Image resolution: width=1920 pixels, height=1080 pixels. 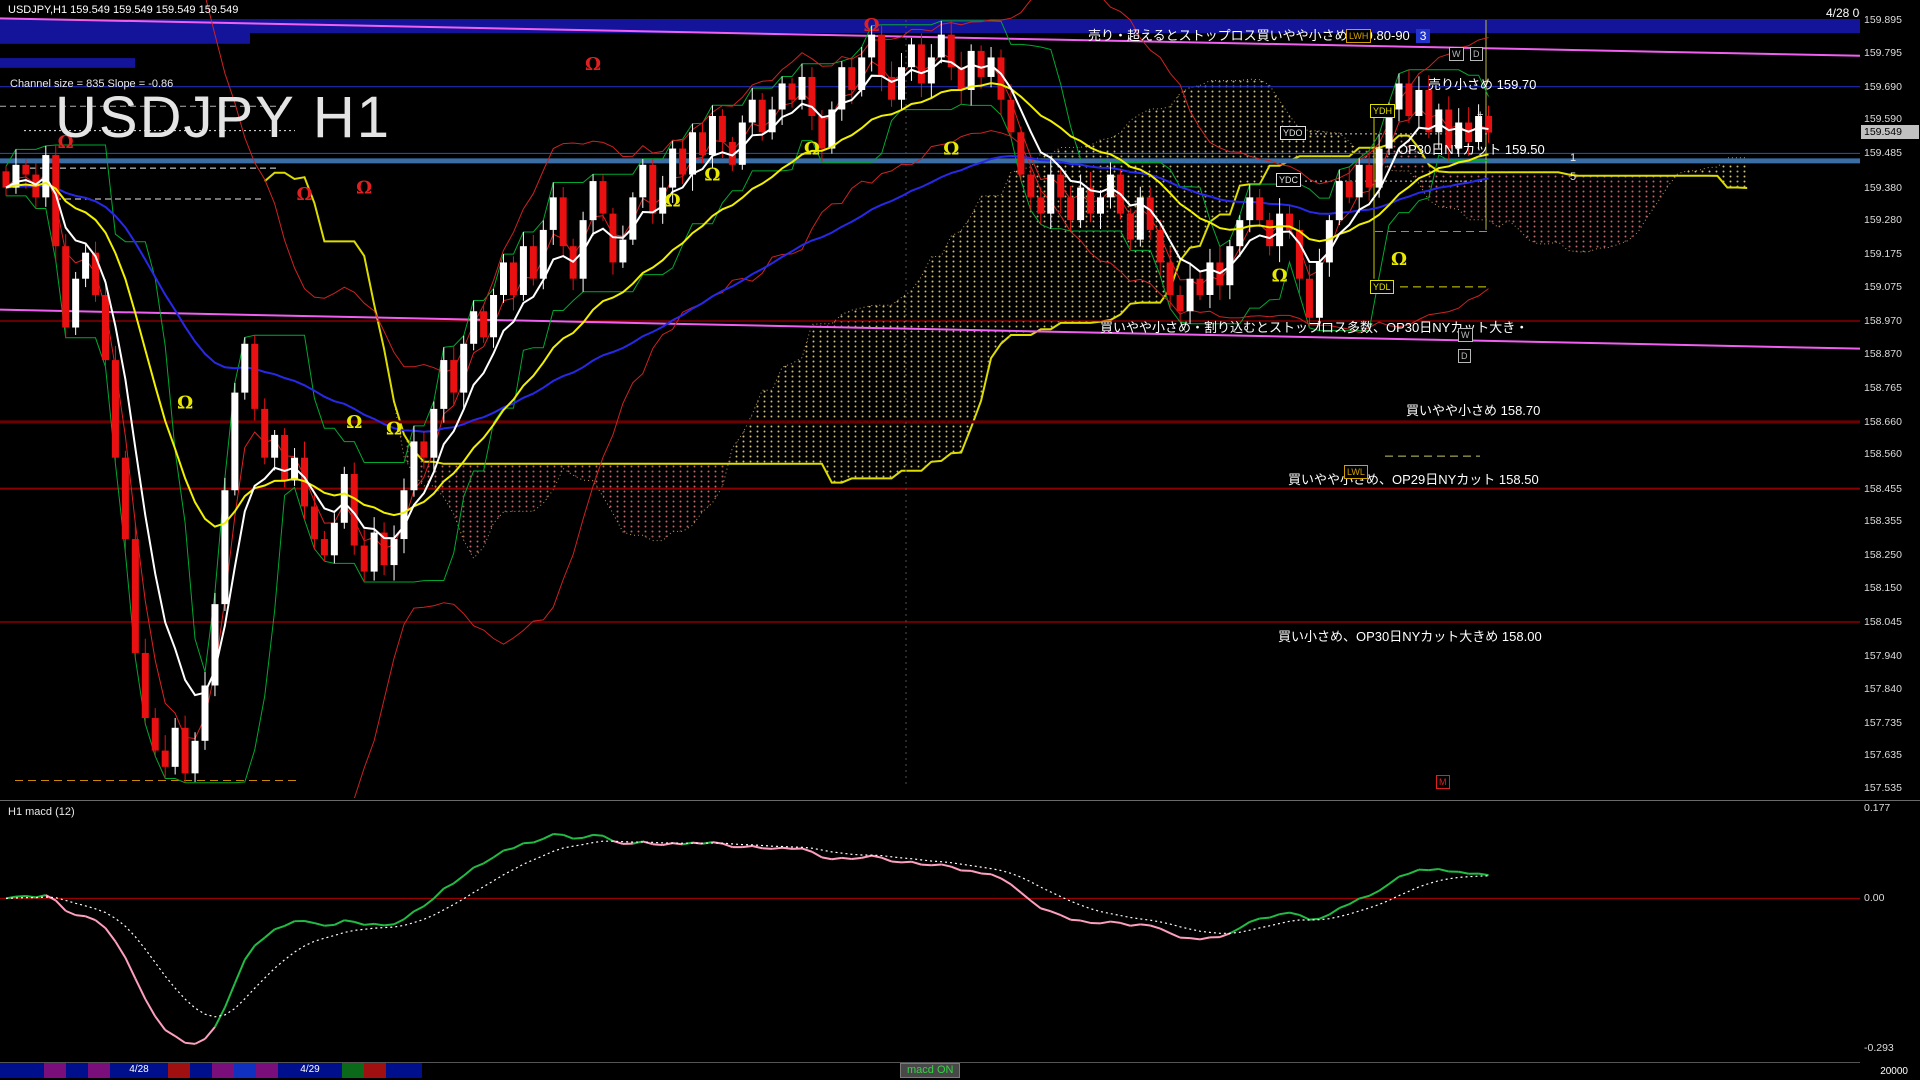 I want to click on order-note: 売り小さめ 159.70, so click(x=1482, y=84).